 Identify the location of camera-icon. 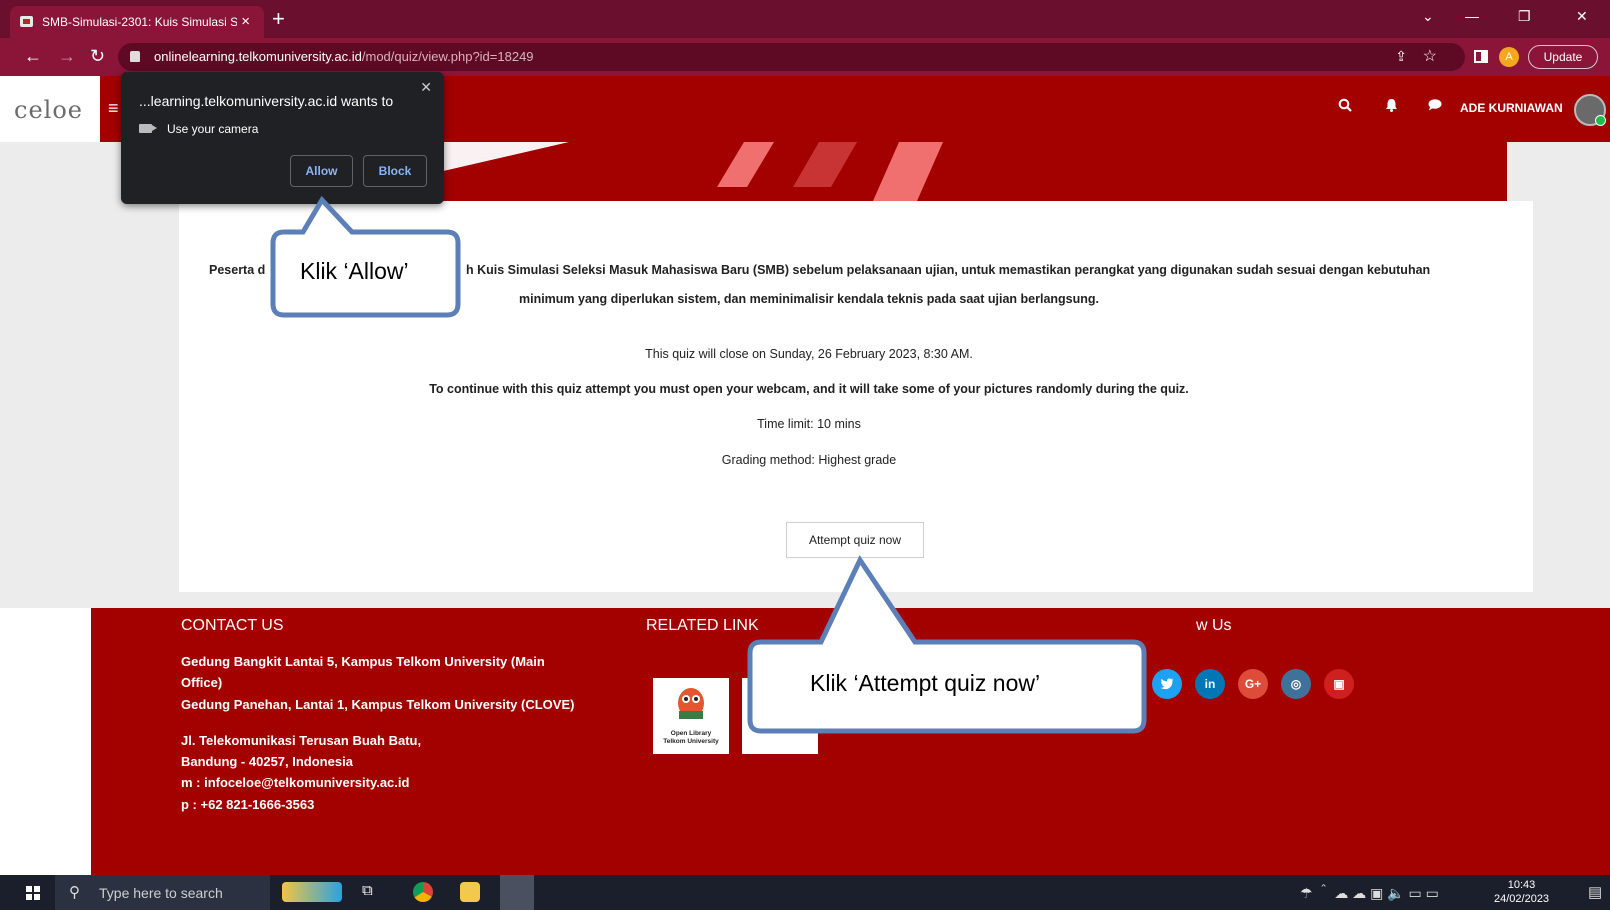
(148, 128).